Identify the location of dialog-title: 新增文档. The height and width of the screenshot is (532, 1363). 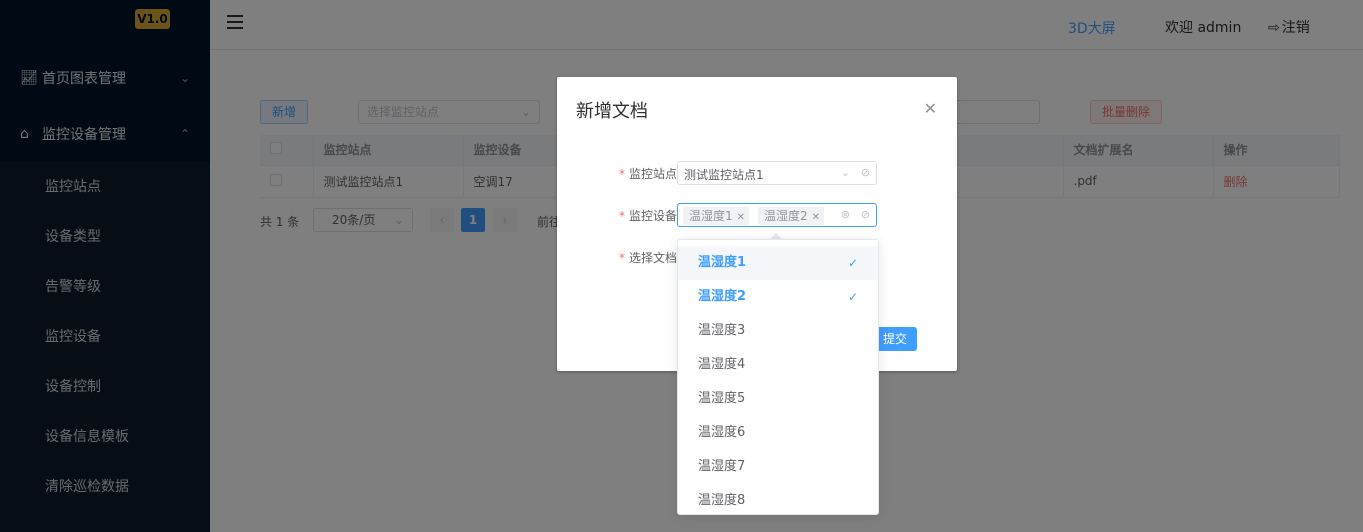
(612, 111).